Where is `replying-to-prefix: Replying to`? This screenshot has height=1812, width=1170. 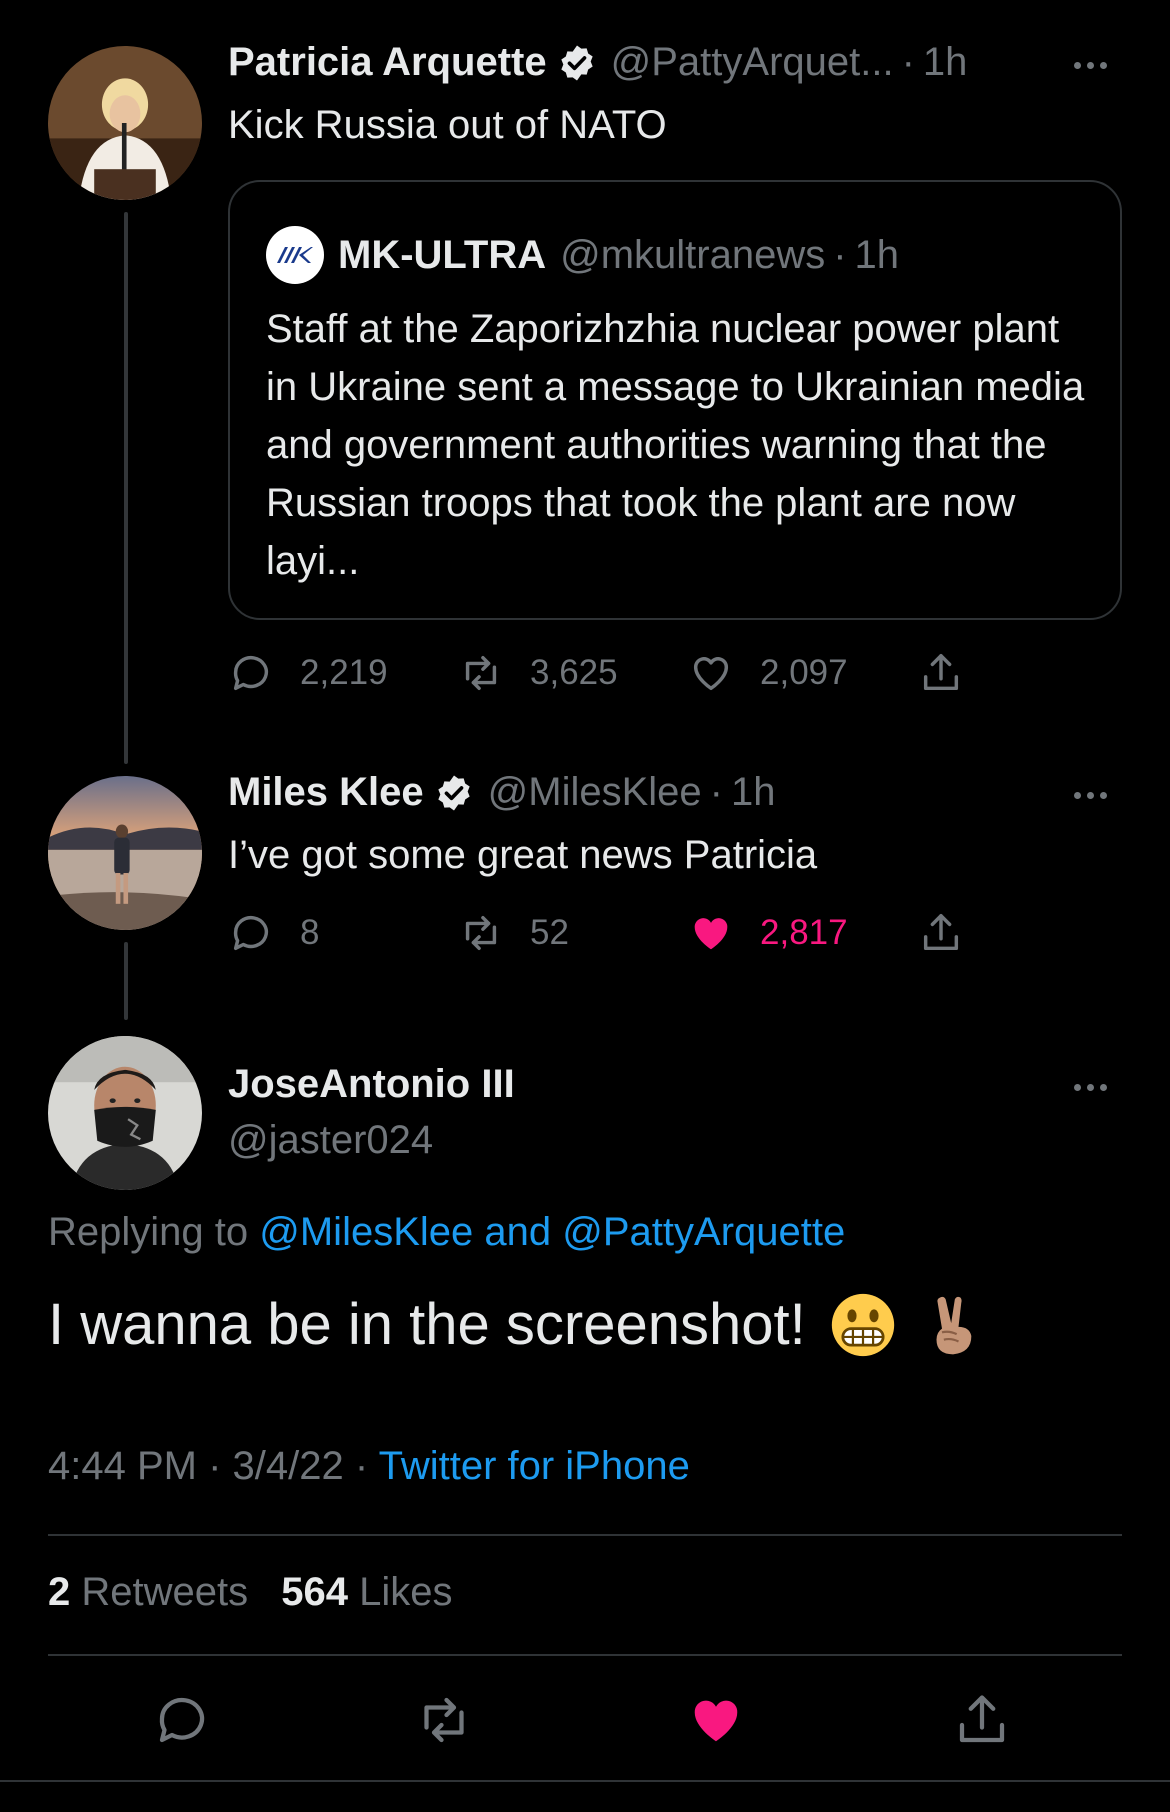 replying-to-prefix: Replying to is located at coordinates (148, 1232).